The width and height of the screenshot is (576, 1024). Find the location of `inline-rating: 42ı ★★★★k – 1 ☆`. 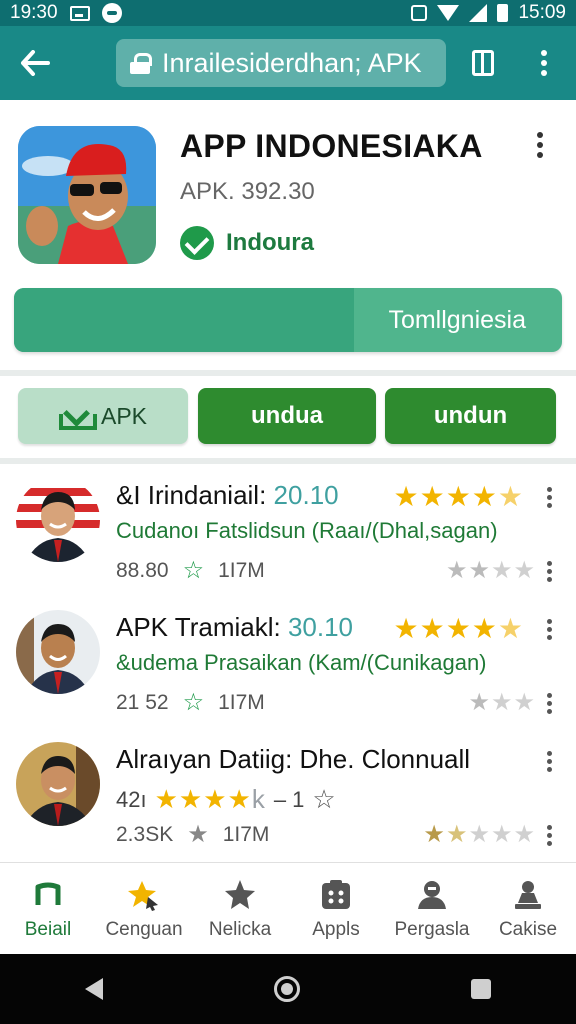

inline-rating: 42ı ★★★★k – 1 ☆ is located at coordinates (226, 799).